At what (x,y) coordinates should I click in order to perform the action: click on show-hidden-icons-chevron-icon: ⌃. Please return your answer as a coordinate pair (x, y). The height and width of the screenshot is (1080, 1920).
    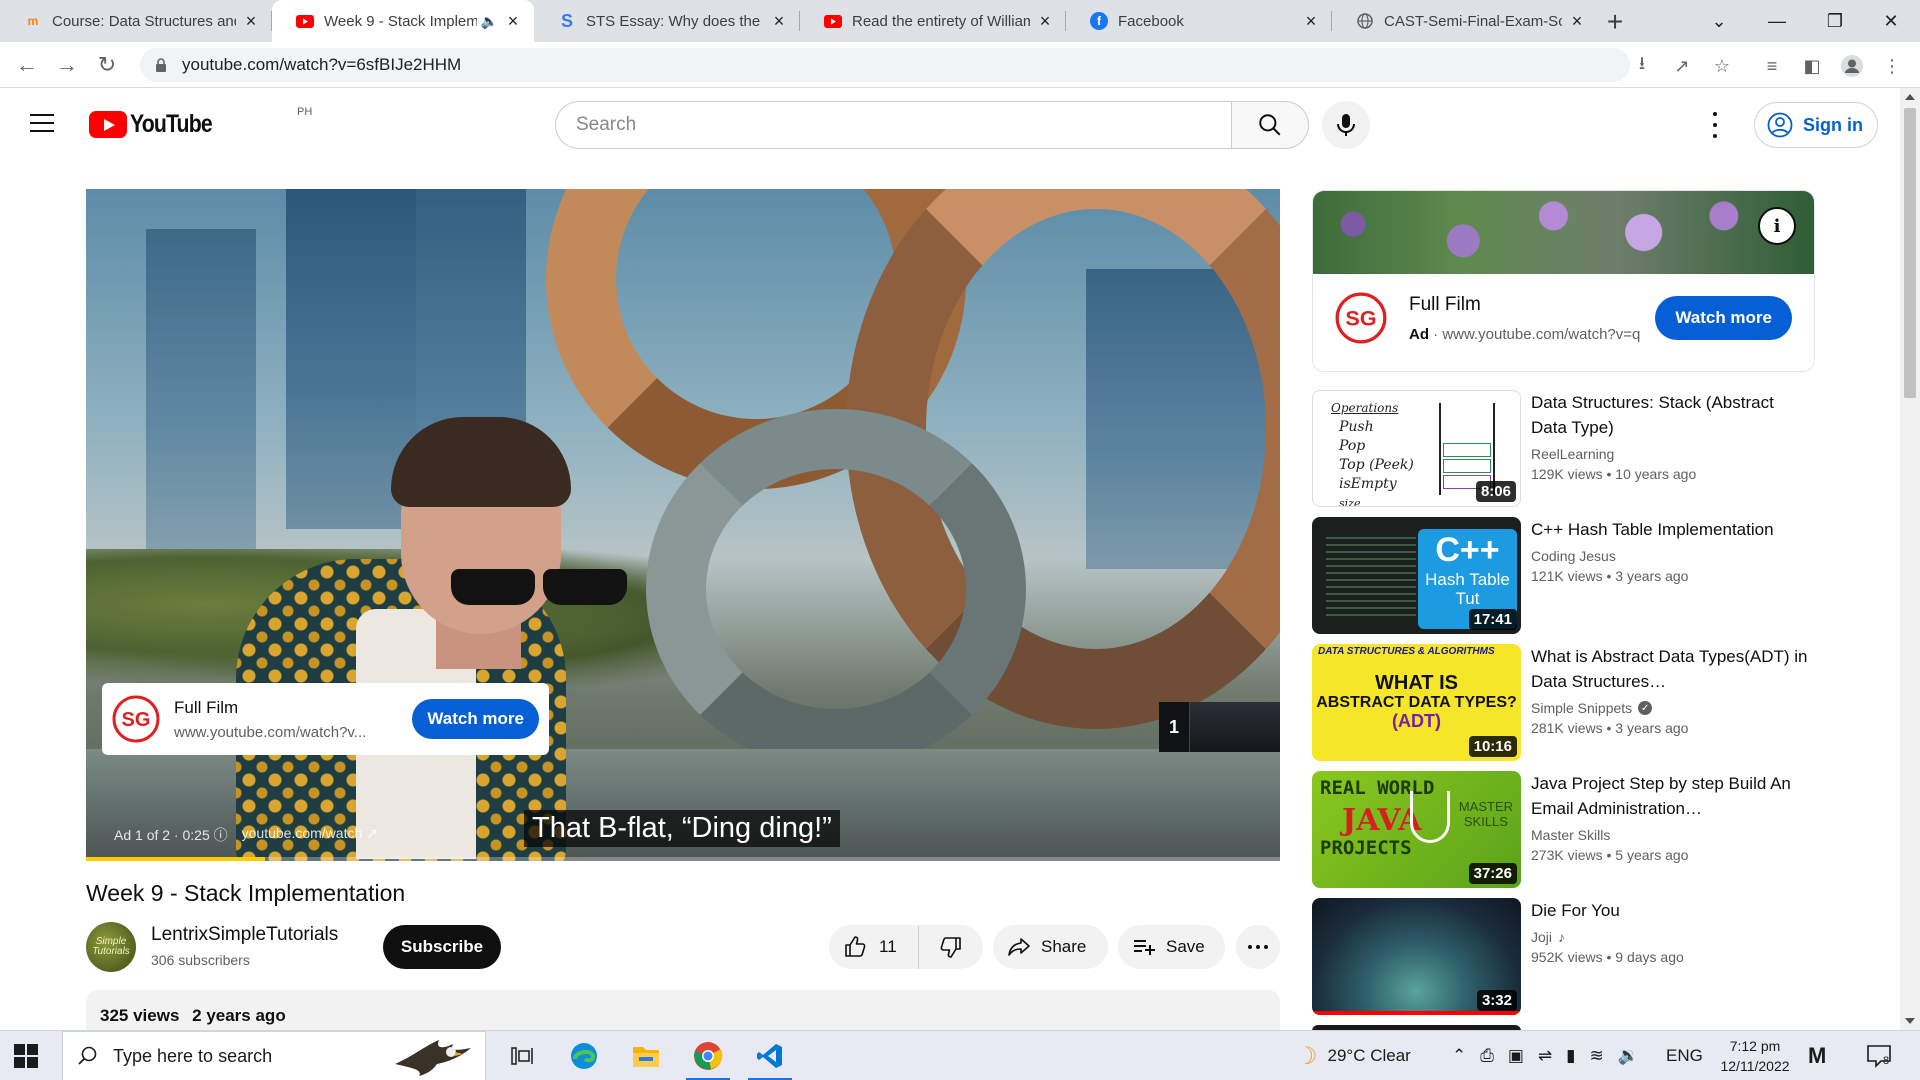
    Looking at the image, I should click on (1459, 1056).